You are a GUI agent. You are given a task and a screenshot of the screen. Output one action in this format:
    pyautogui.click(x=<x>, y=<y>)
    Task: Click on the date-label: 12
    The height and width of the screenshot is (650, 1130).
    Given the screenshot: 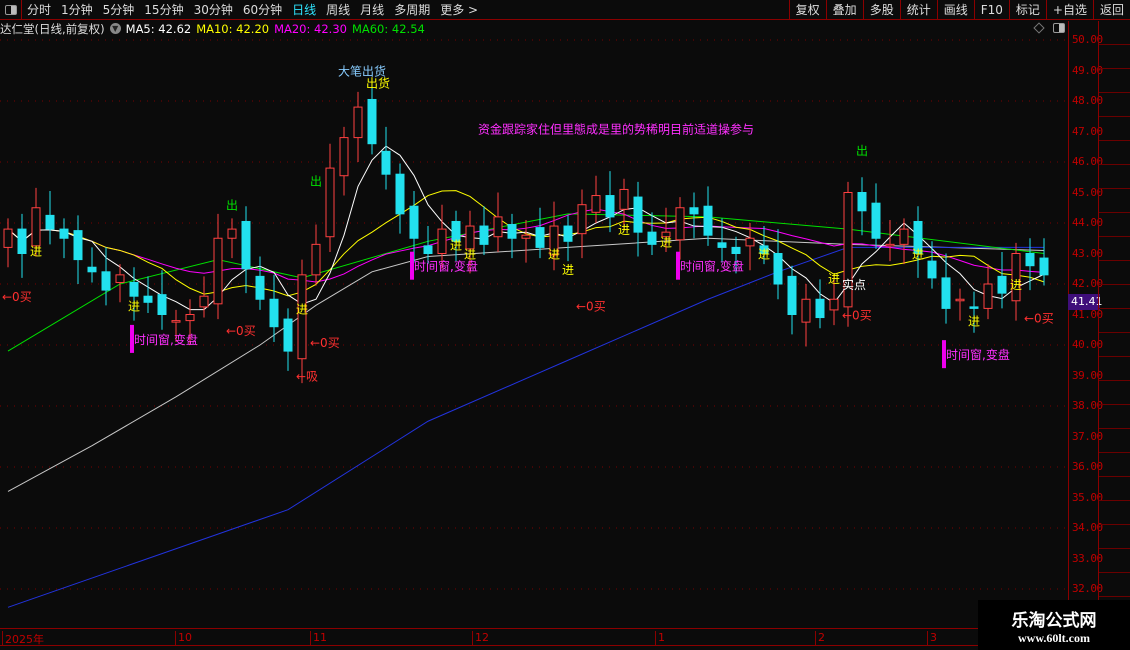 What is the action you would take?
    pyautogui.click(x=480, y=638)
    